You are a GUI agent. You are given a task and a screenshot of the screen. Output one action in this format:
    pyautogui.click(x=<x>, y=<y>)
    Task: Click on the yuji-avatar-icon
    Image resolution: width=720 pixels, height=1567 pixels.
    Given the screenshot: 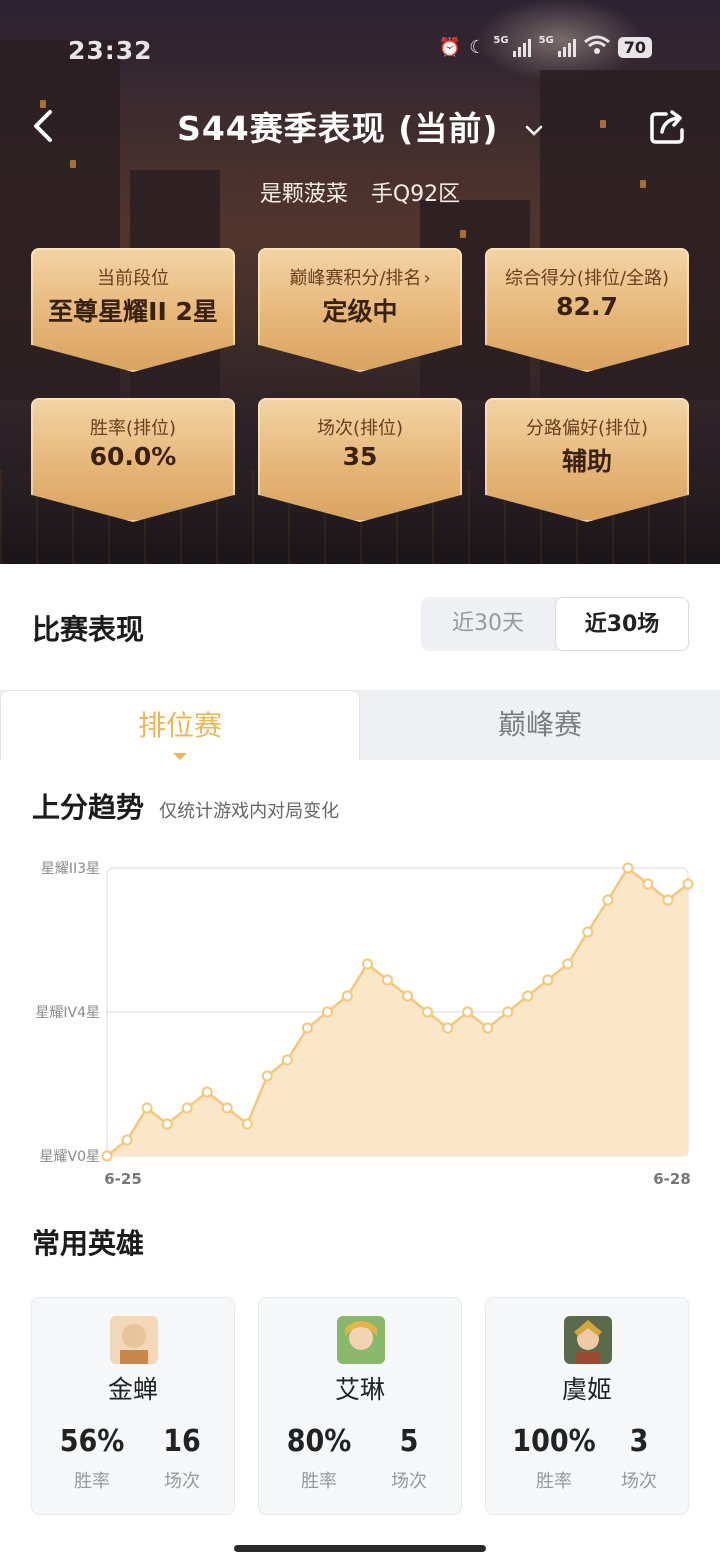 What is the action you would take?
    pyautogui.click(x=588, y=1340)
    